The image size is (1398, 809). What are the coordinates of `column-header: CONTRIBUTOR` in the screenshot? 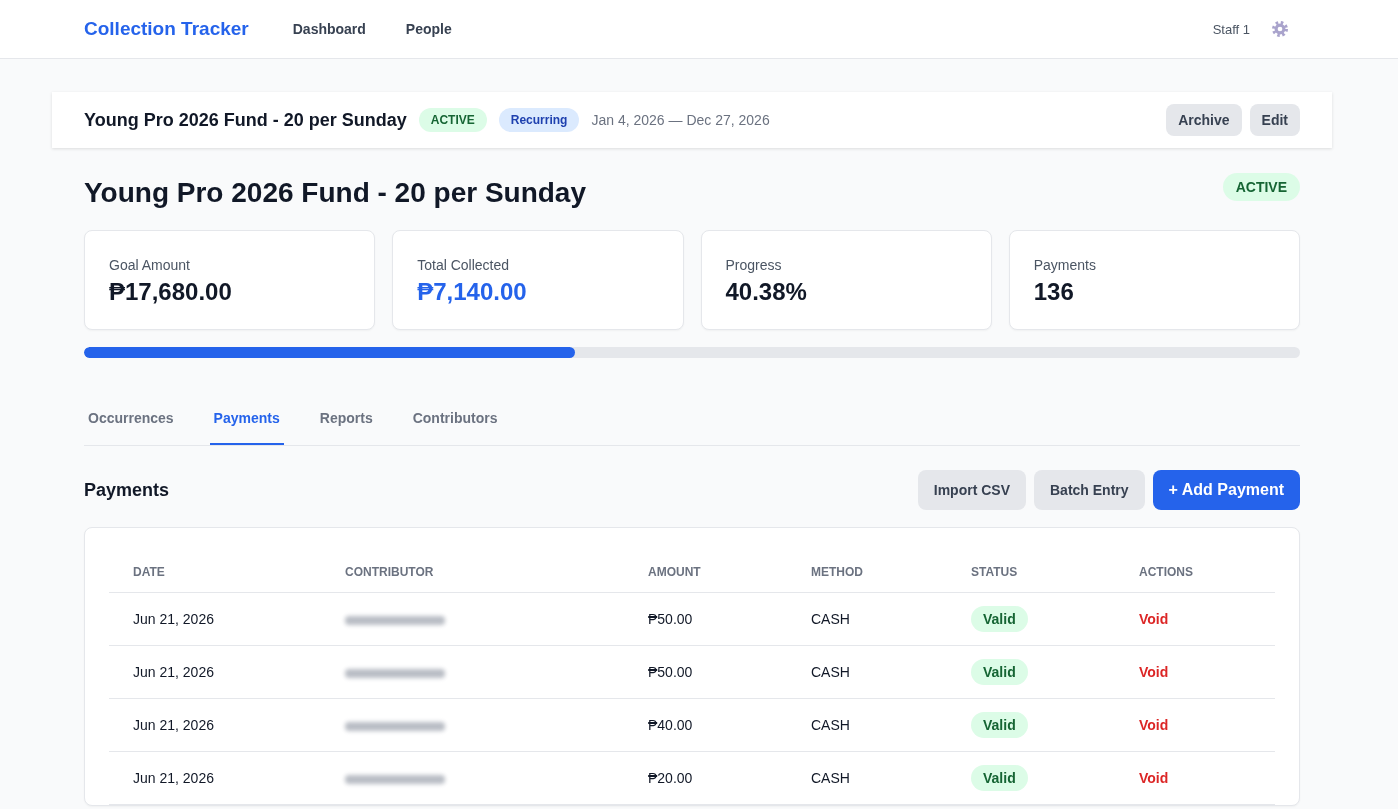 It's located at (472, 572).